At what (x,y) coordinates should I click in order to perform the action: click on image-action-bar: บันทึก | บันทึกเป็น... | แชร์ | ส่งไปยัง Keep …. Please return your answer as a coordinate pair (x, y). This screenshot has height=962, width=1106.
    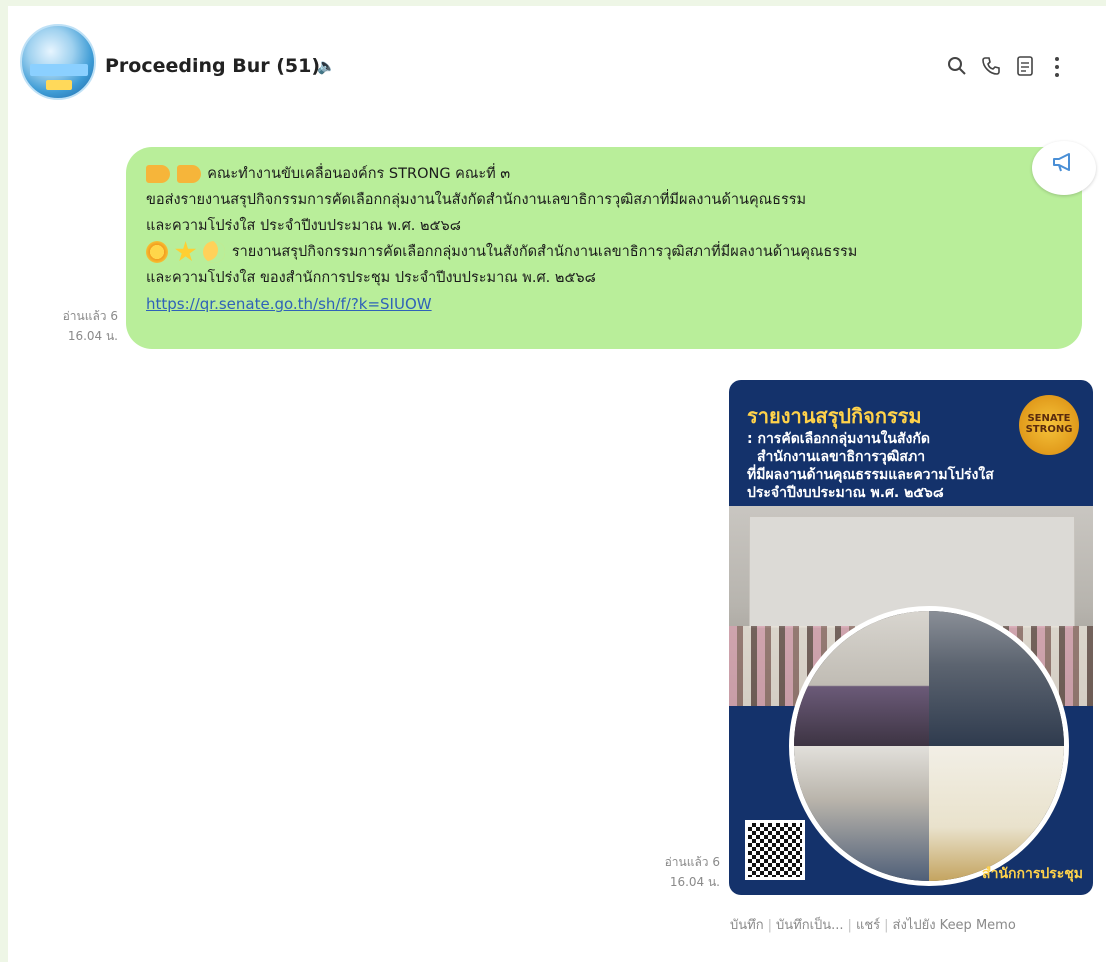
    Looking at the image, I should click on (873, 924).